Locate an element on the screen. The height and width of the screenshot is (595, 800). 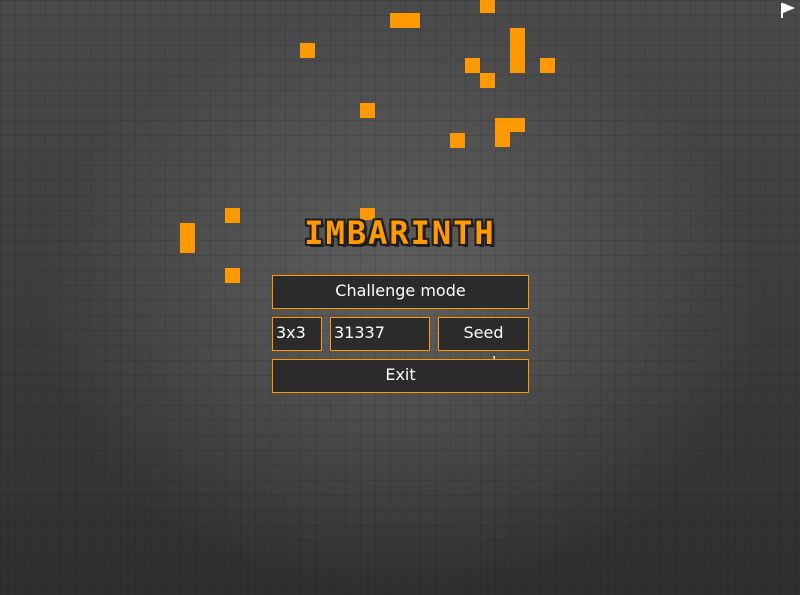
maze-size-field: 3x3 is located at coordinates (297, 334).